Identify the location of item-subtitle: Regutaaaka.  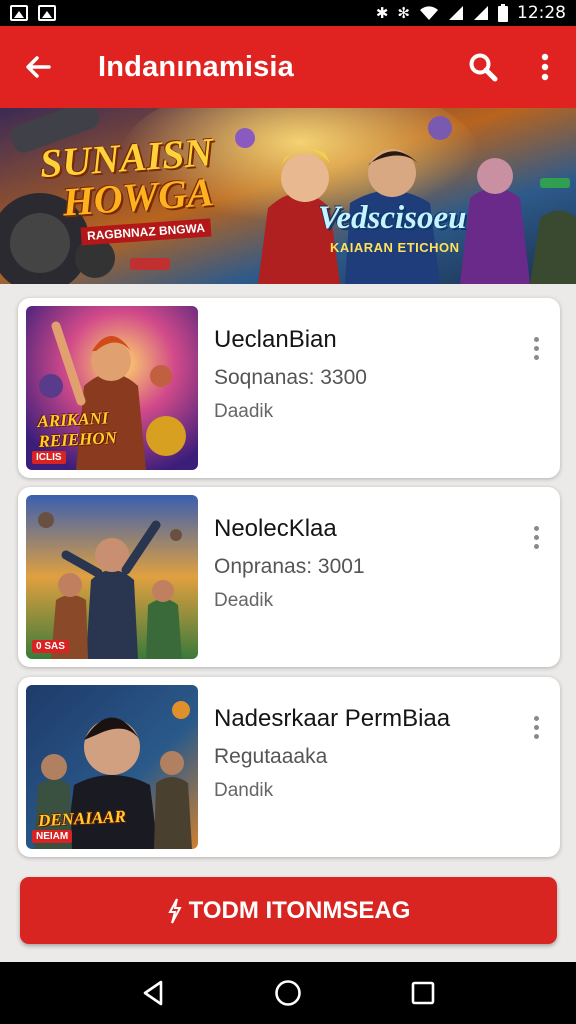
(271, 756).